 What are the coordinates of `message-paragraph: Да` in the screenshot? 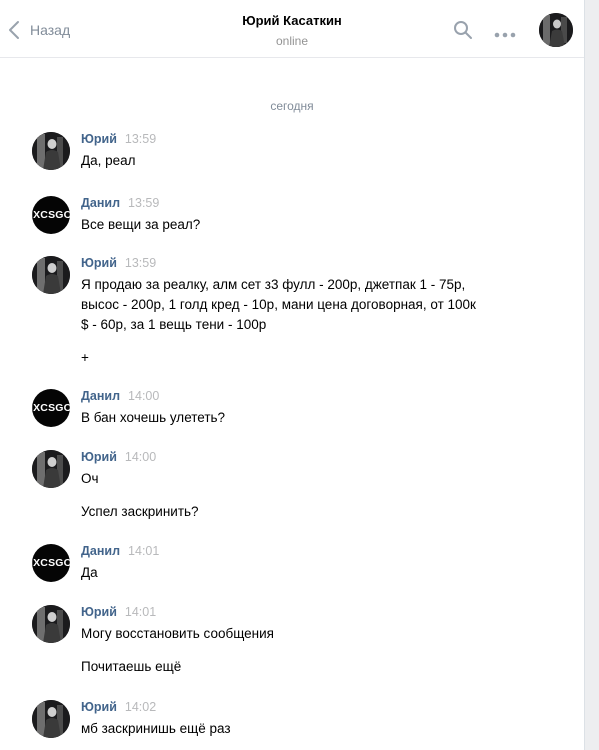 It's located at (296, 573).